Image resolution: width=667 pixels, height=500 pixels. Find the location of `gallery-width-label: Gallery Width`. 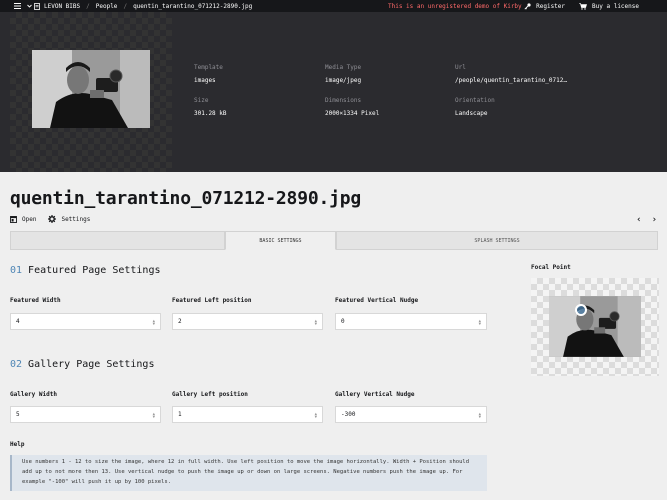

gallery-width-label: Gallery Width is located at coordinates (33, 394).